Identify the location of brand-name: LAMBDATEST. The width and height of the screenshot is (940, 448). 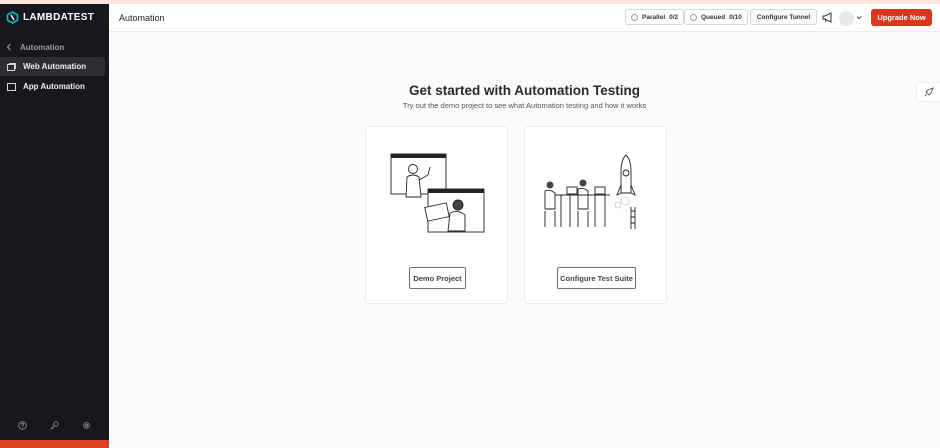
(59, 17).